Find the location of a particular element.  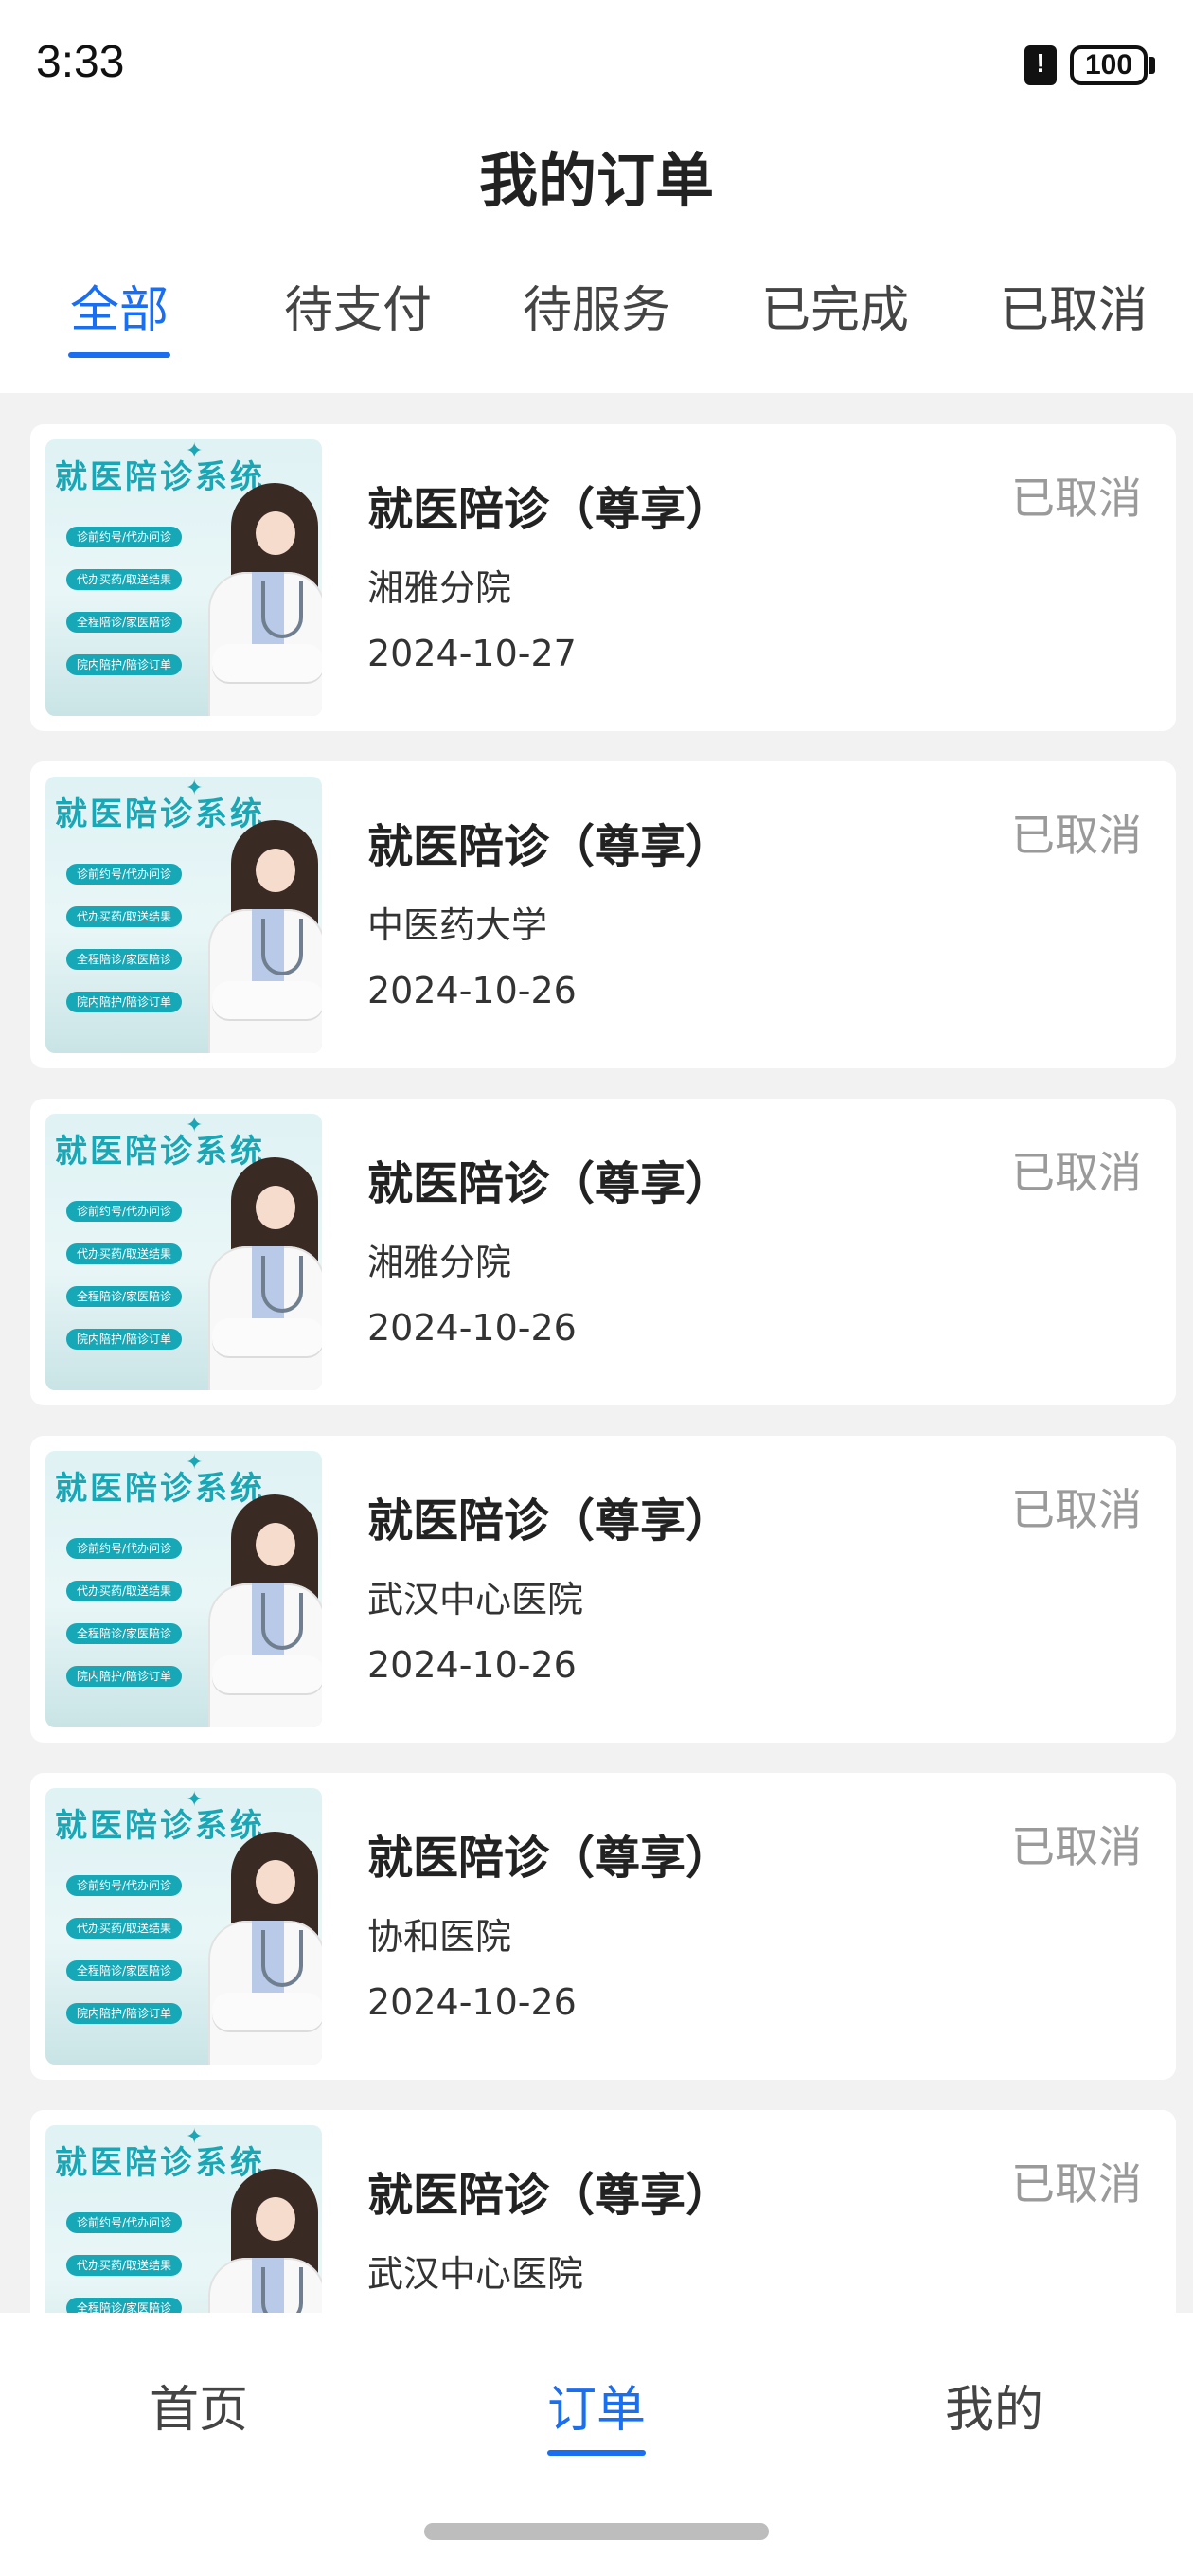

nav-profile: 我的 is located at coordinates (994, 2405).